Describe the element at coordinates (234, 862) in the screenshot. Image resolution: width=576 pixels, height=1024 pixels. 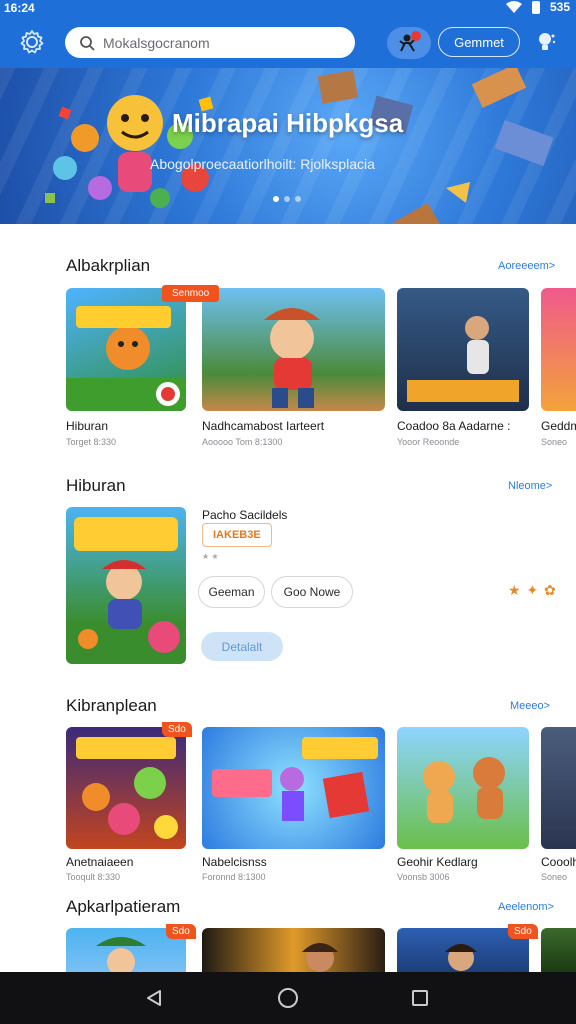
I see `card-title: Nabelcisnss` at that location.